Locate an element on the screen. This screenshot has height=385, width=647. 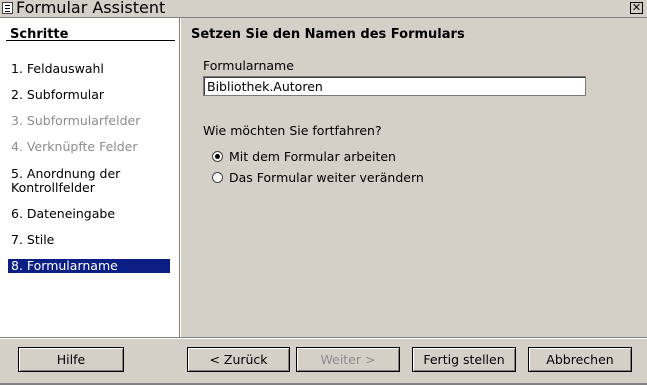
steps-divider is located at coordinates (90, 40).